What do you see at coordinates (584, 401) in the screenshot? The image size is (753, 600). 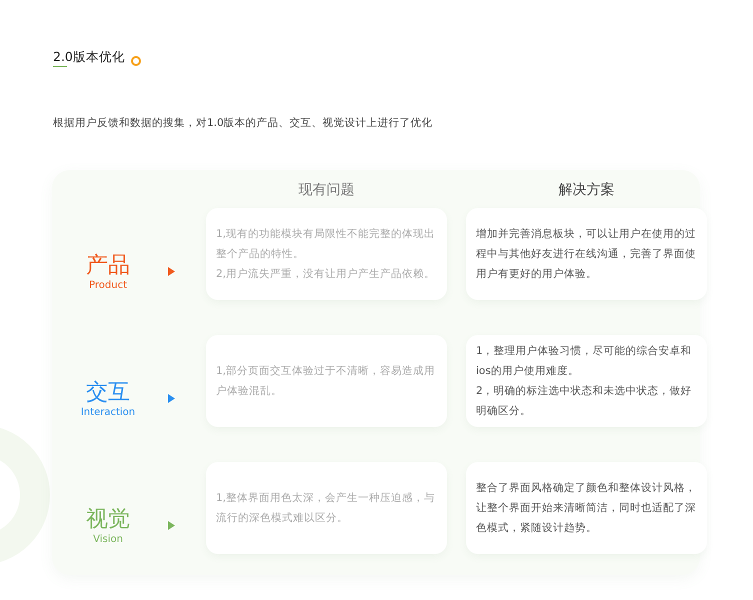 I see `solution-text: 2，明确的标注选中状态和未选中状态，做好明确区分。` at bounding box center [584, 401].